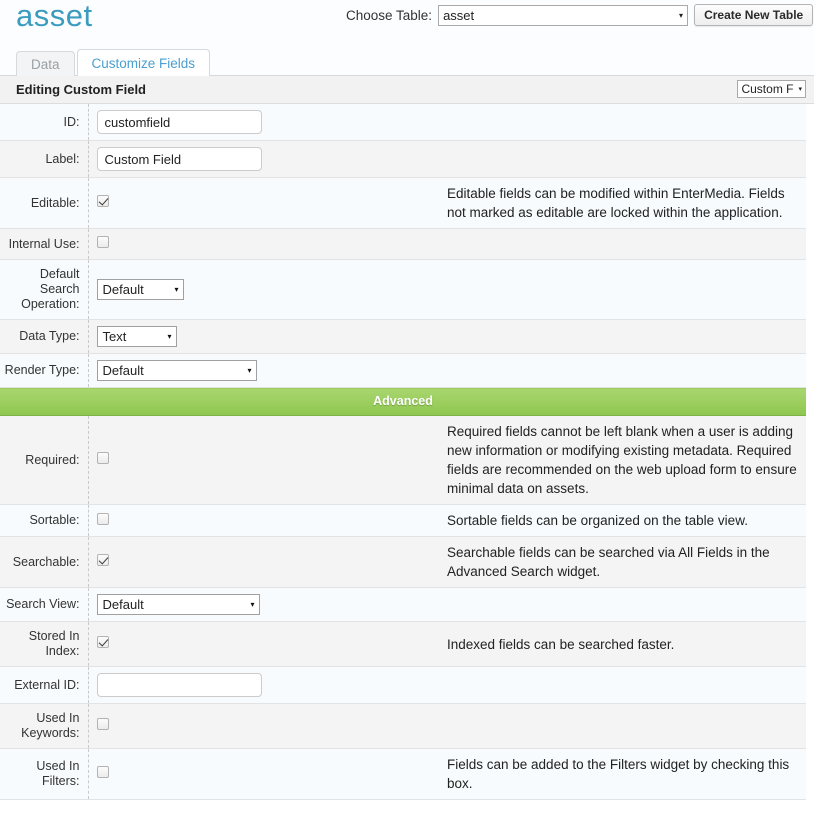 This screenshot has height=823, width=814. Describe the element at coordinates (754, 15) in the screenshot. I see `create-new-table-button: Create New Table` at that location.